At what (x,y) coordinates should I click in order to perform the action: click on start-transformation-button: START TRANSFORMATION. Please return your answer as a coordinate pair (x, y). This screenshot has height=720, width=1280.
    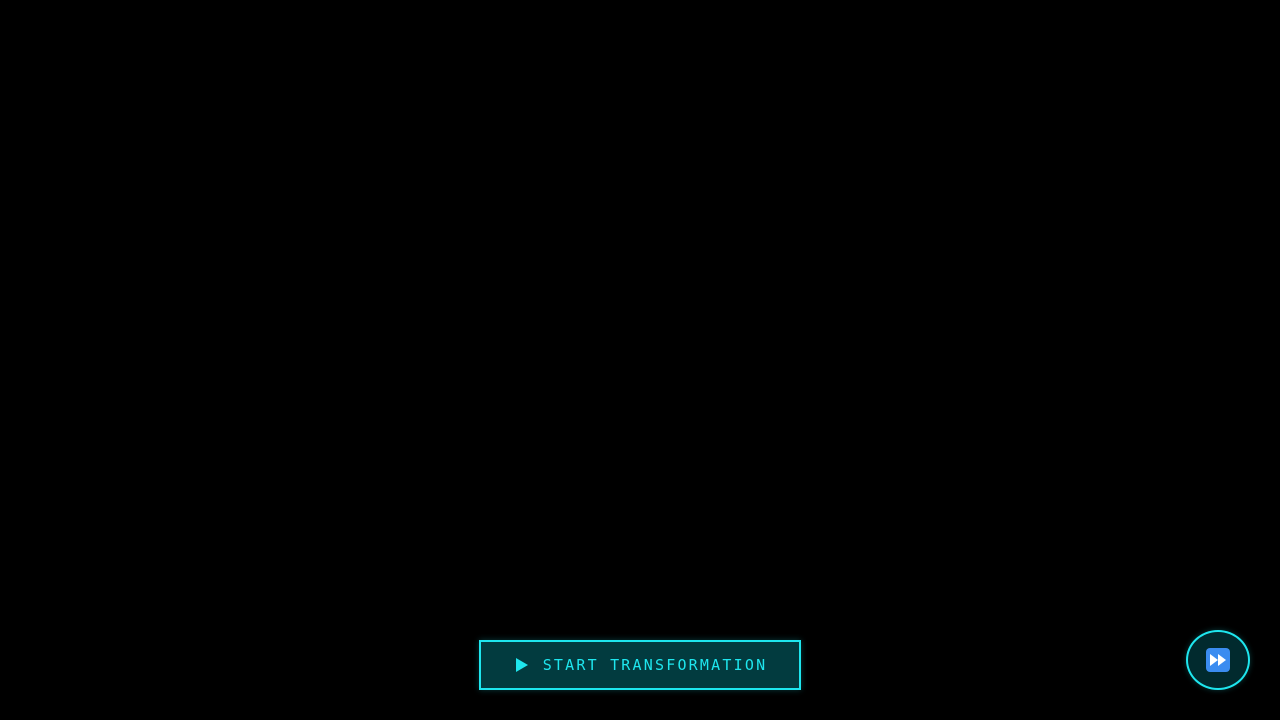
    Looking at the image, I should click on (640, 665).